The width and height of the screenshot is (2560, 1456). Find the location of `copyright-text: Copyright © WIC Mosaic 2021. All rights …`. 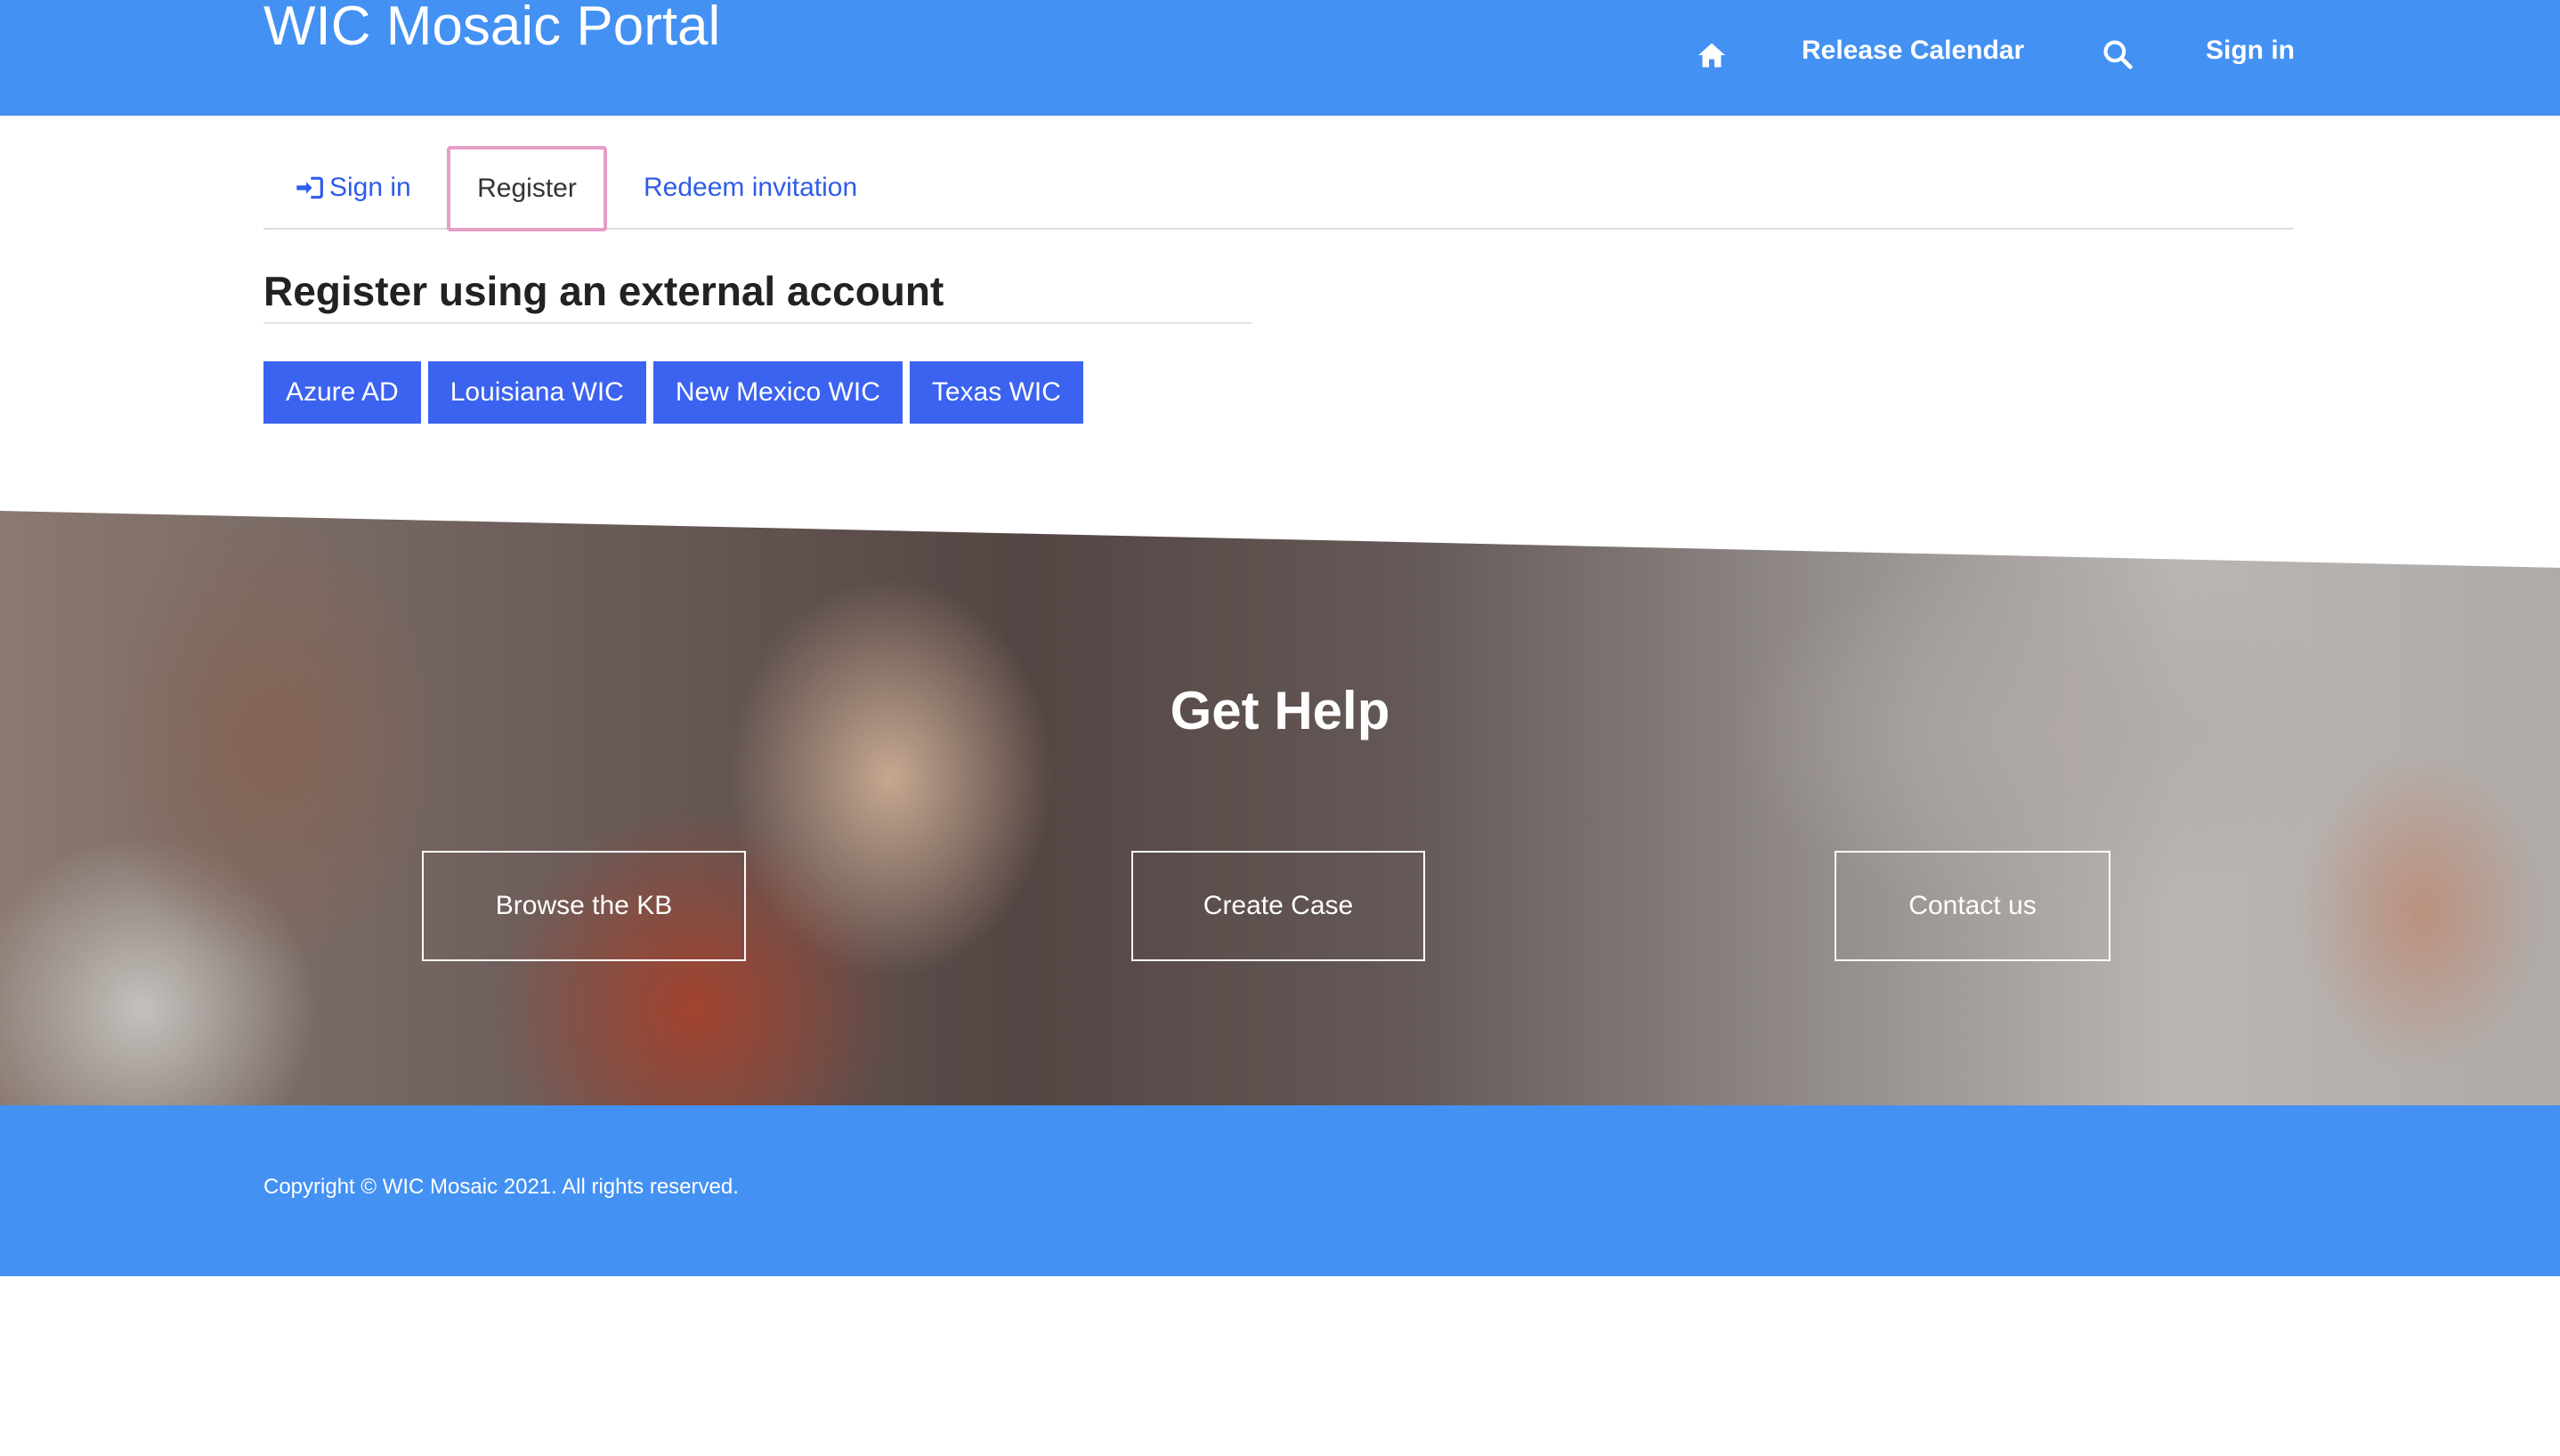

copyright-text: Copyright © WIC Mosaic 2021. All rights … is located at coordinates (501, 1187).